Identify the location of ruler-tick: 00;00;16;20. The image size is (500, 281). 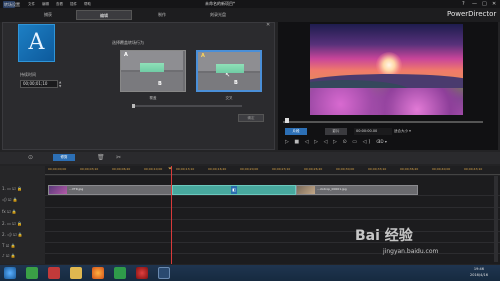
(217, 169).